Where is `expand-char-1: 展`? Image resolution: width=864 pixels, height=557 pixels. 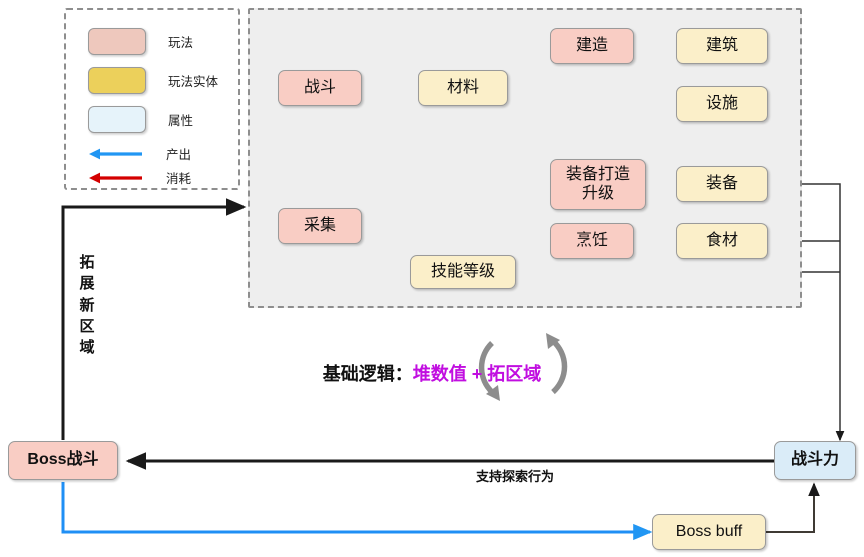 expand-char-1: 展 is located at coordinates (87, 284).